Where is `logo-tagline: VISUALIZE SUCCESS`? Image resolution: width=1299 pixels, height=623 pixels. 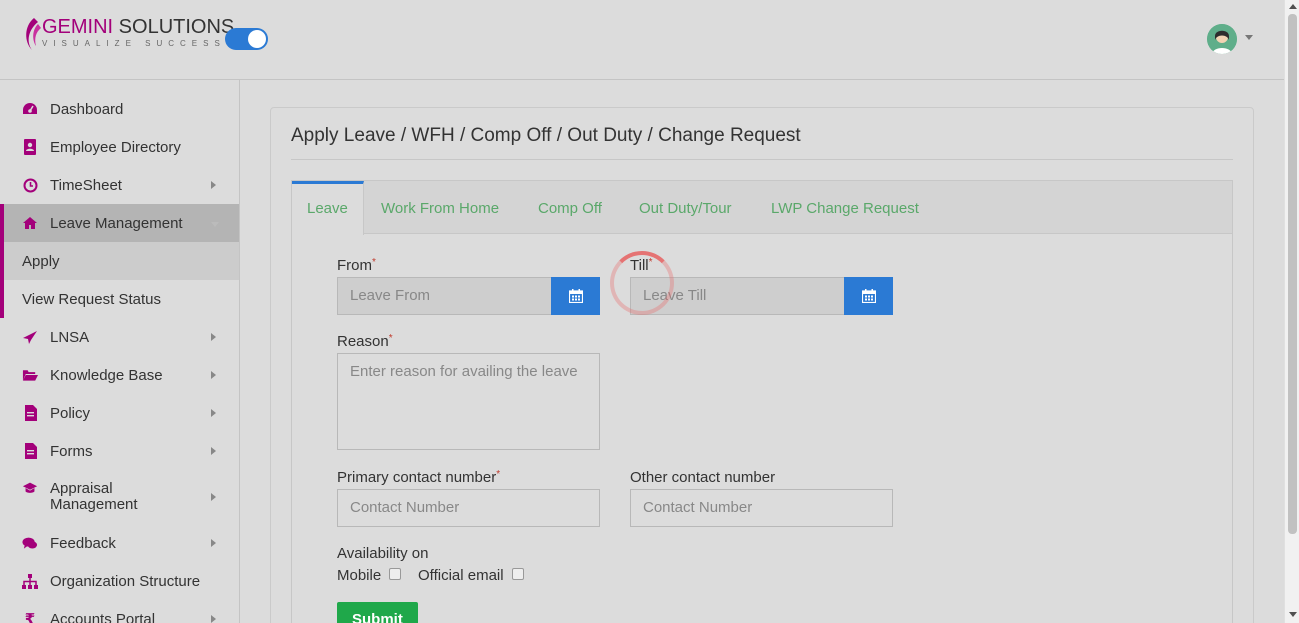
logo-tagline: VISUALIZE SUCCESS is located at coordinates (134, 43).